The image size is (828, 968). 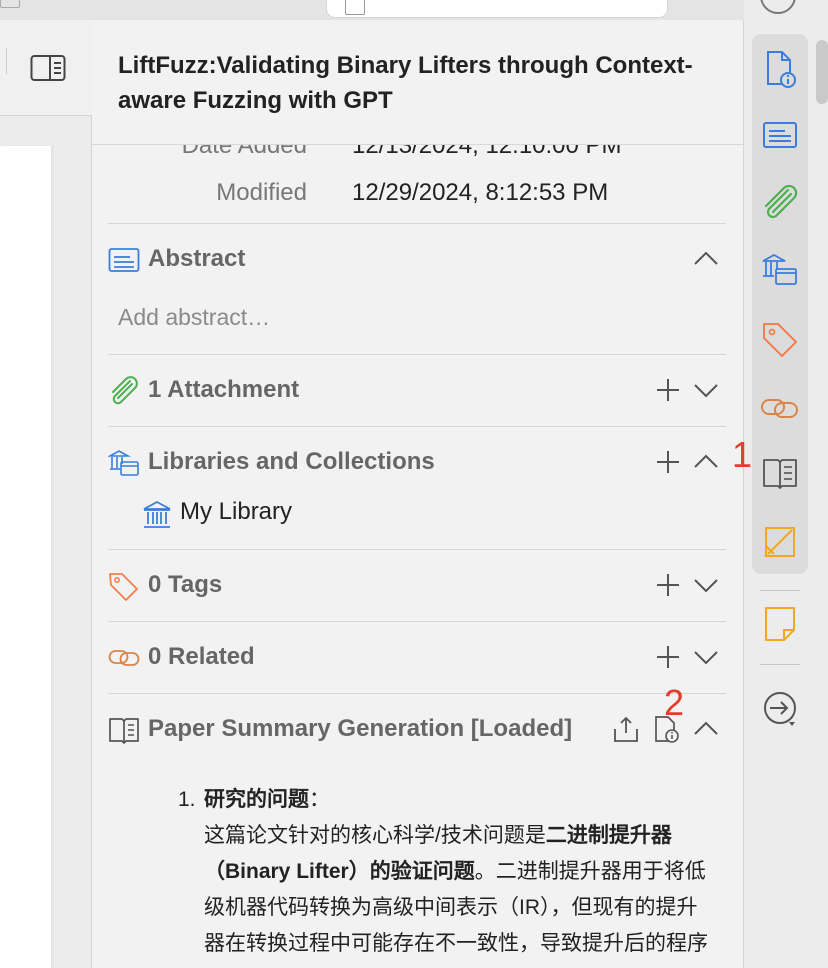 What do you see at coordinates (780, 408) in the screenshot?
I see `related-icon` at bounding box center [780, 408].